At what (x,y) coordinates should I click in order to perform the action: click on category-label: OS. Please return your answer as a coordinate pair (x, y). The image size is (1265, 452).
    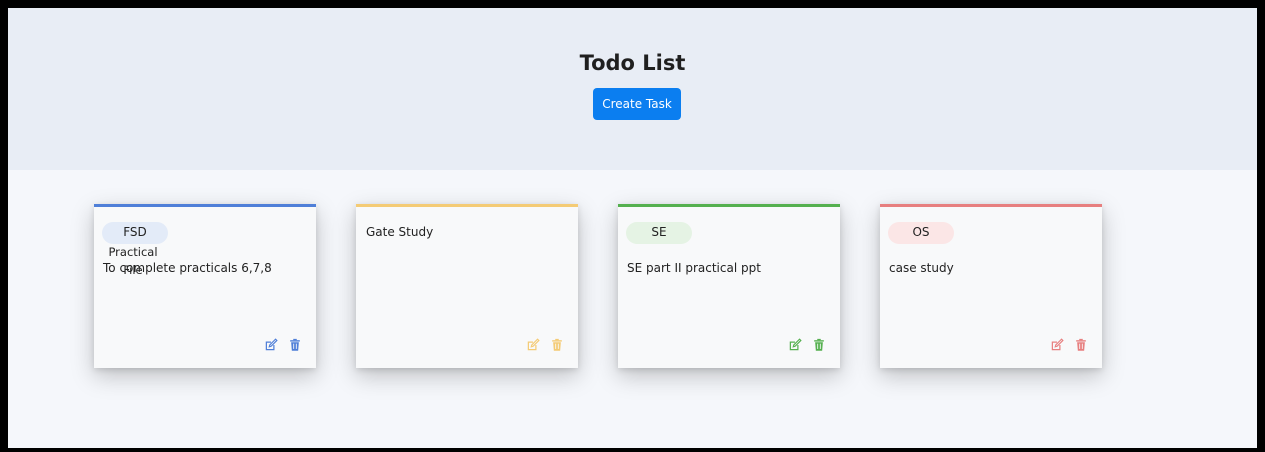
    Looking at the image, I should click on (921, 232).